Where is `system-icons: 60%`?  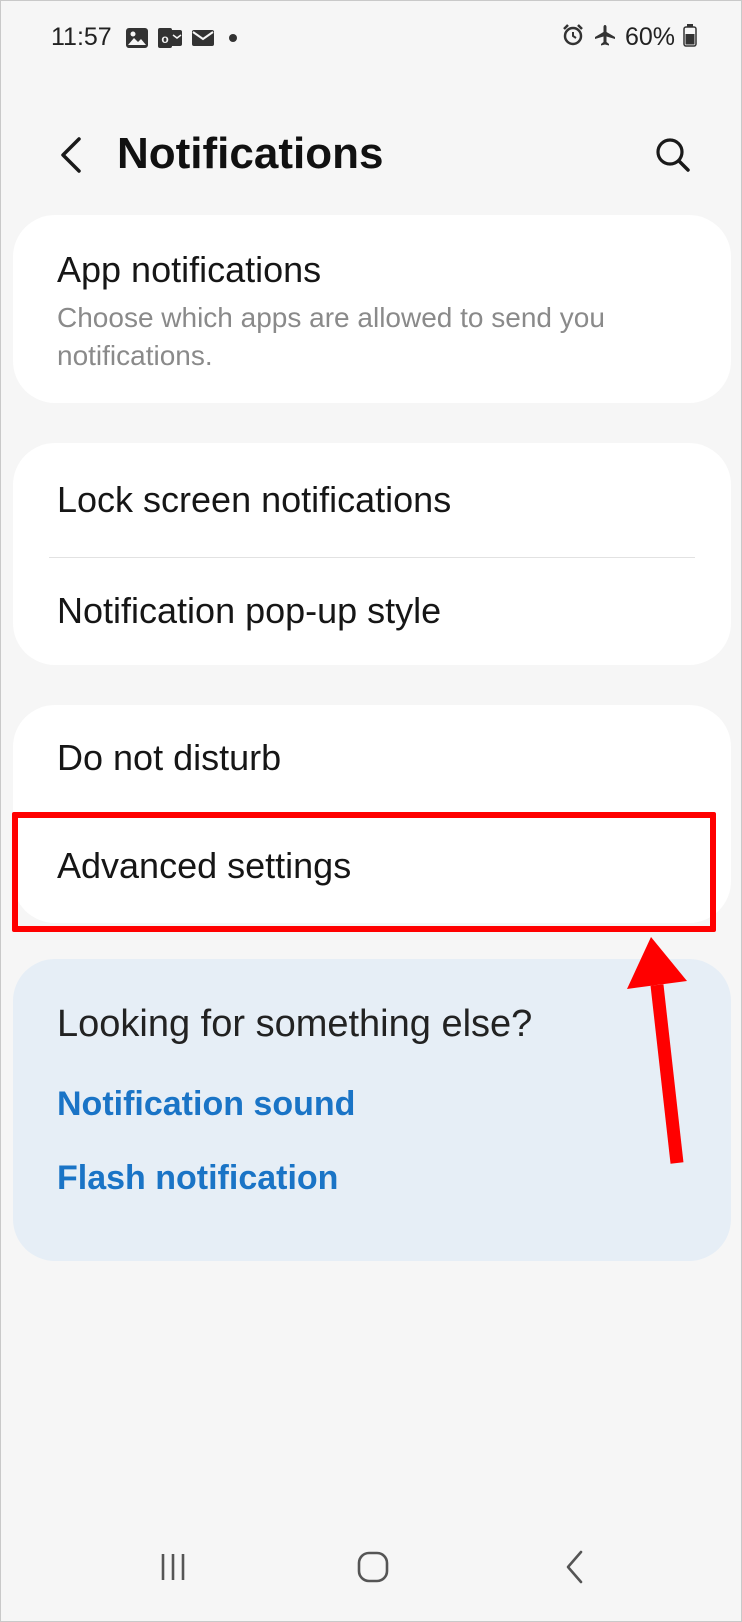
system-icons: 60% is located at coordinates (629, 37).